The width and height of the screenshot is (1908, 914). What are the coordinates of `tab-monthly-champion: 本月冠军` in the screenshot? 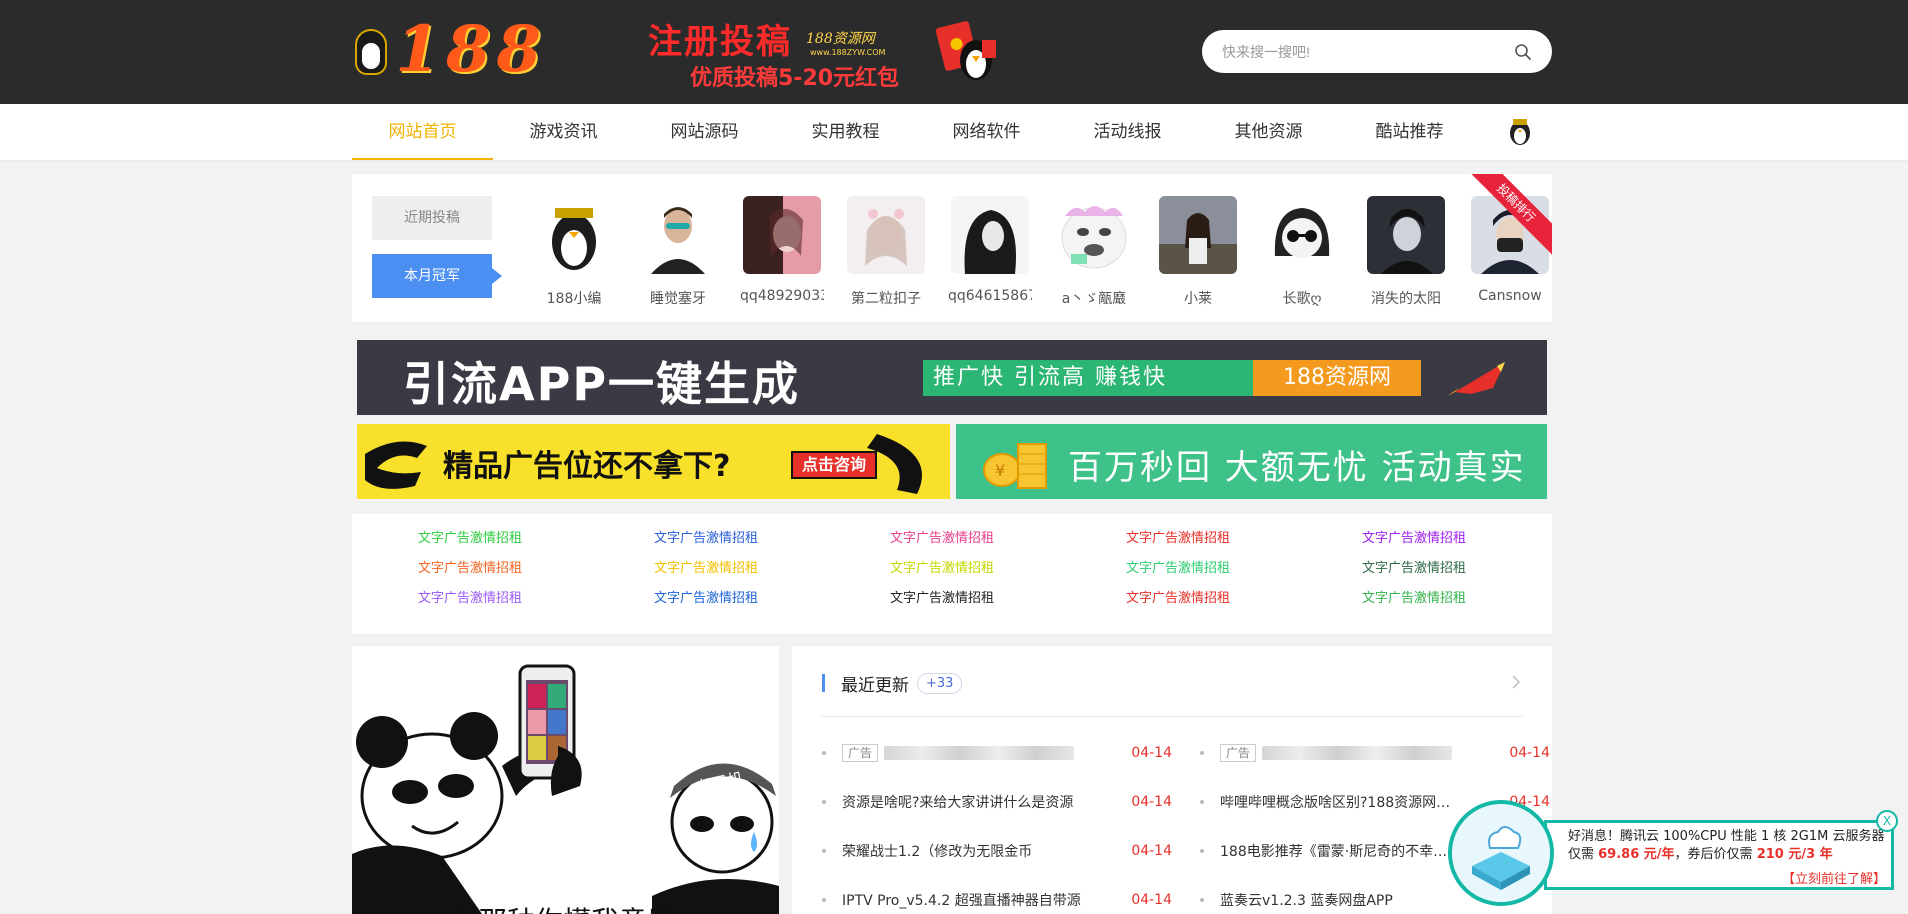 It's located at (437, 276).